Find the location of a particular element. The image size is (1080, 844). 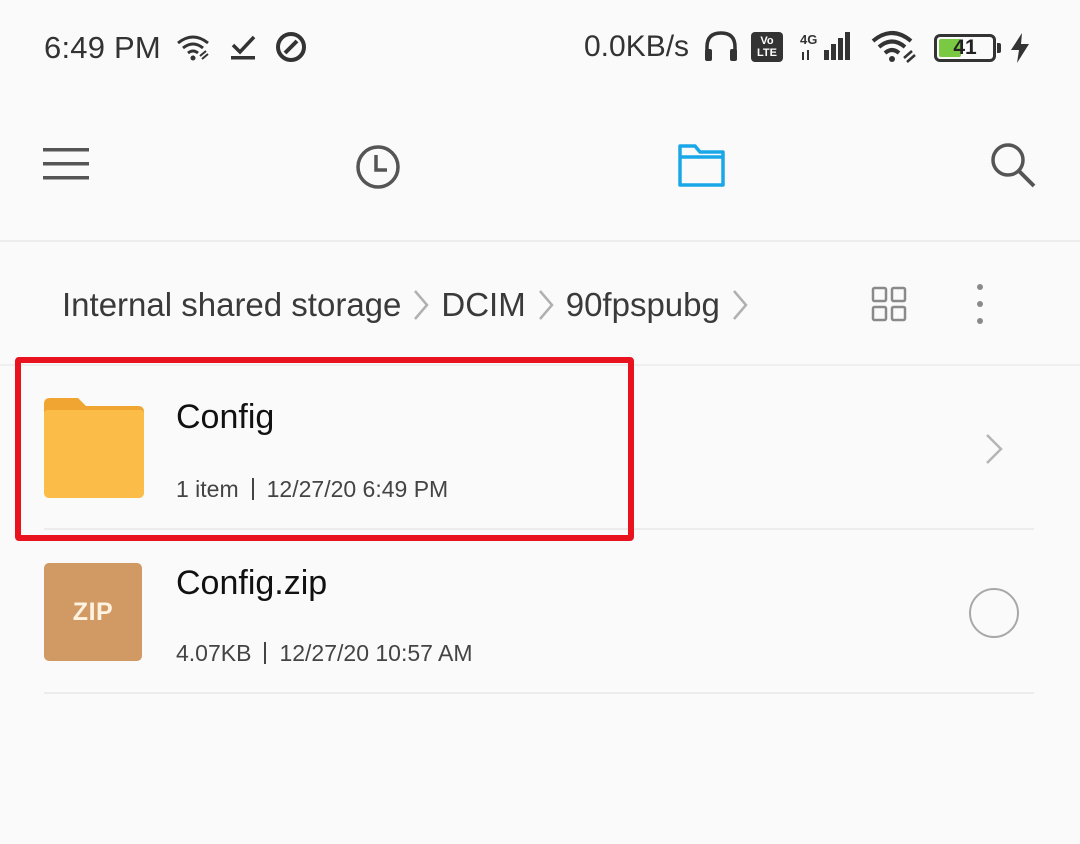

meta-separator is located at coordinates (265, 653).